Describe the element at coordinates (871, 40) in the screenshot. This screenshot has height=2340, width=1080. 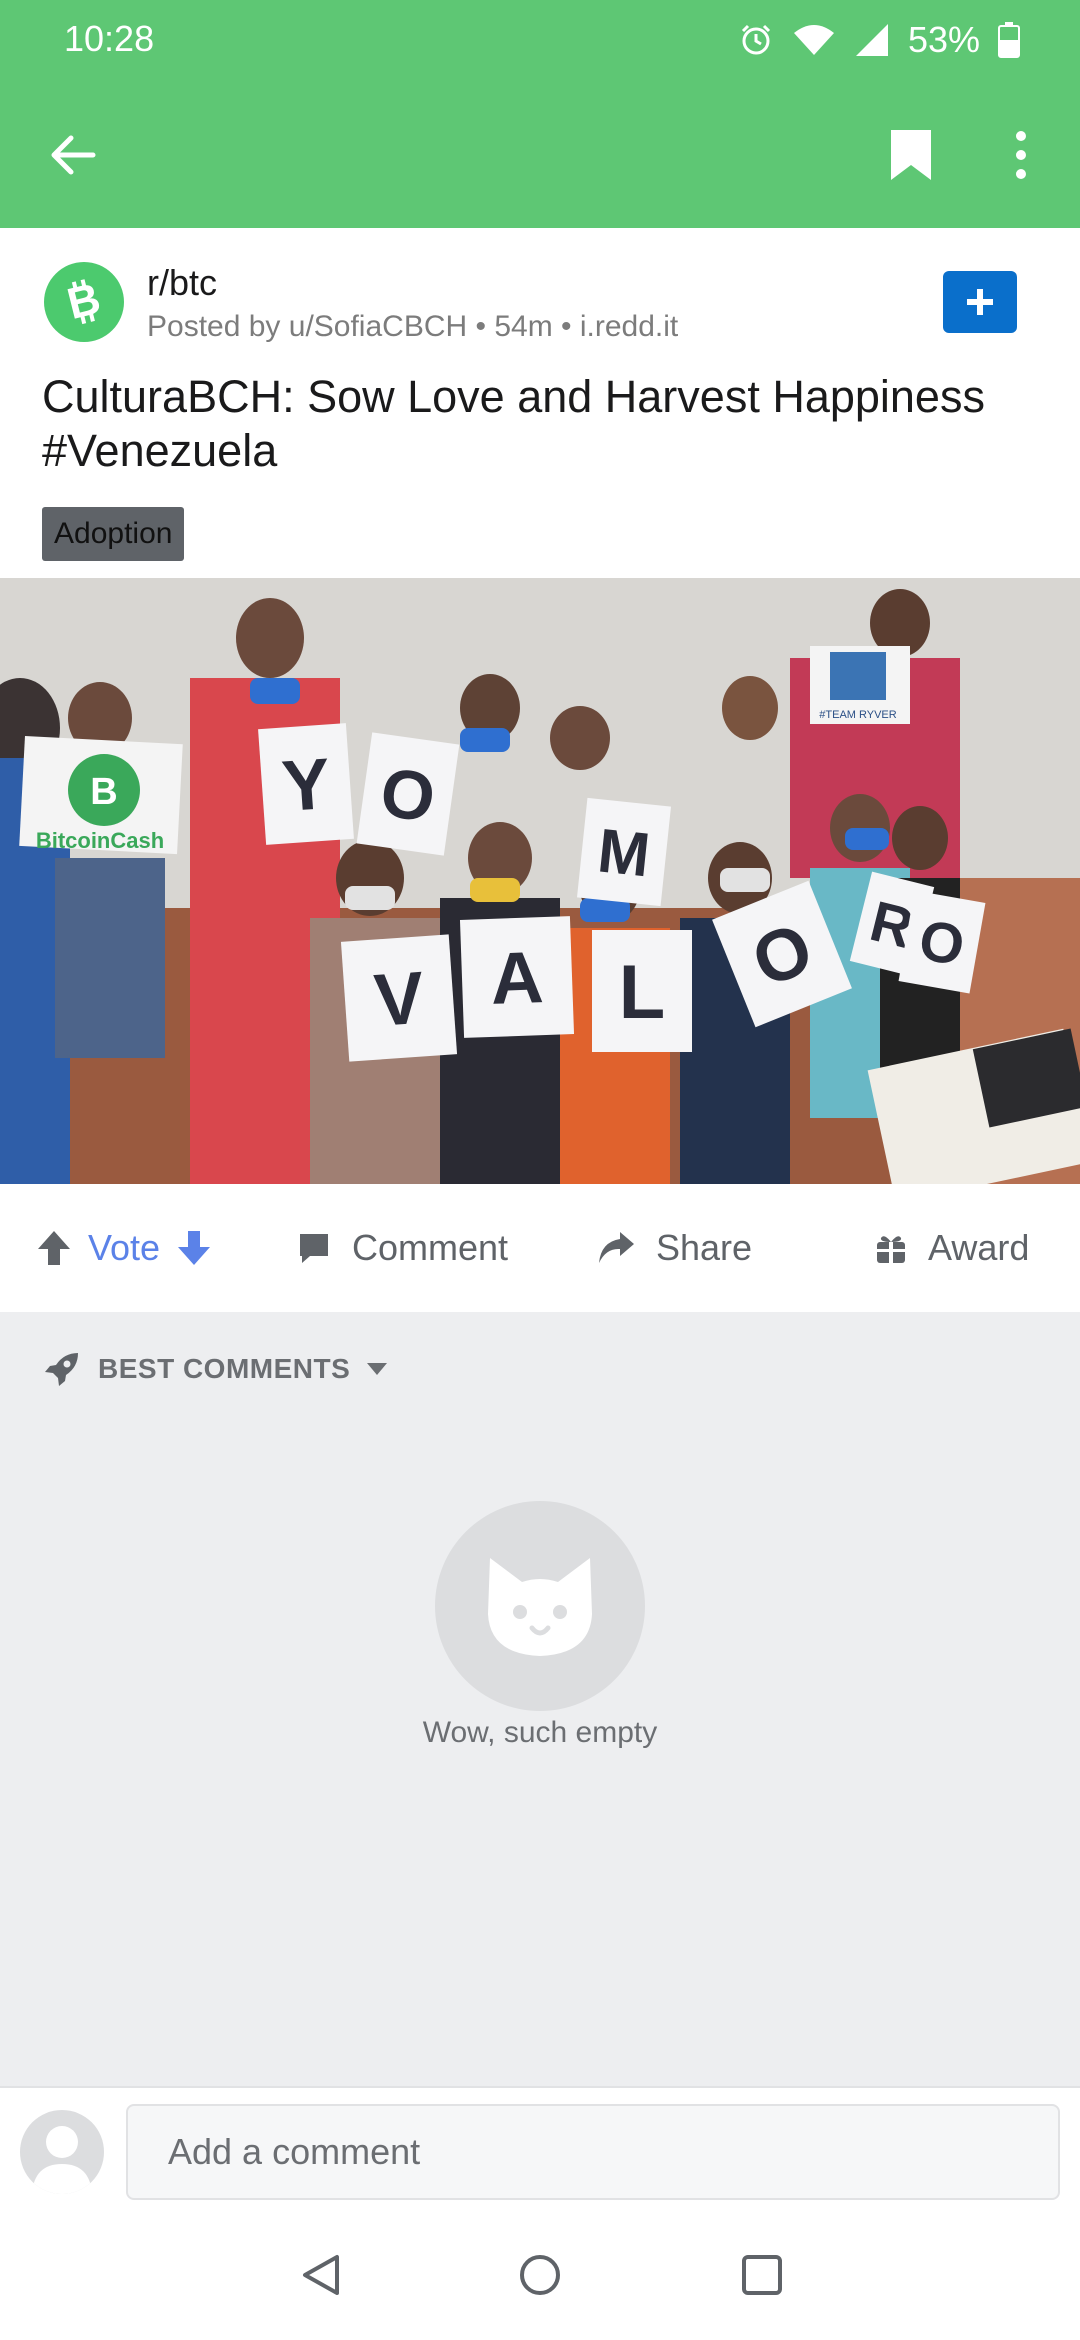
I see `cell-signal-icon` at that location.